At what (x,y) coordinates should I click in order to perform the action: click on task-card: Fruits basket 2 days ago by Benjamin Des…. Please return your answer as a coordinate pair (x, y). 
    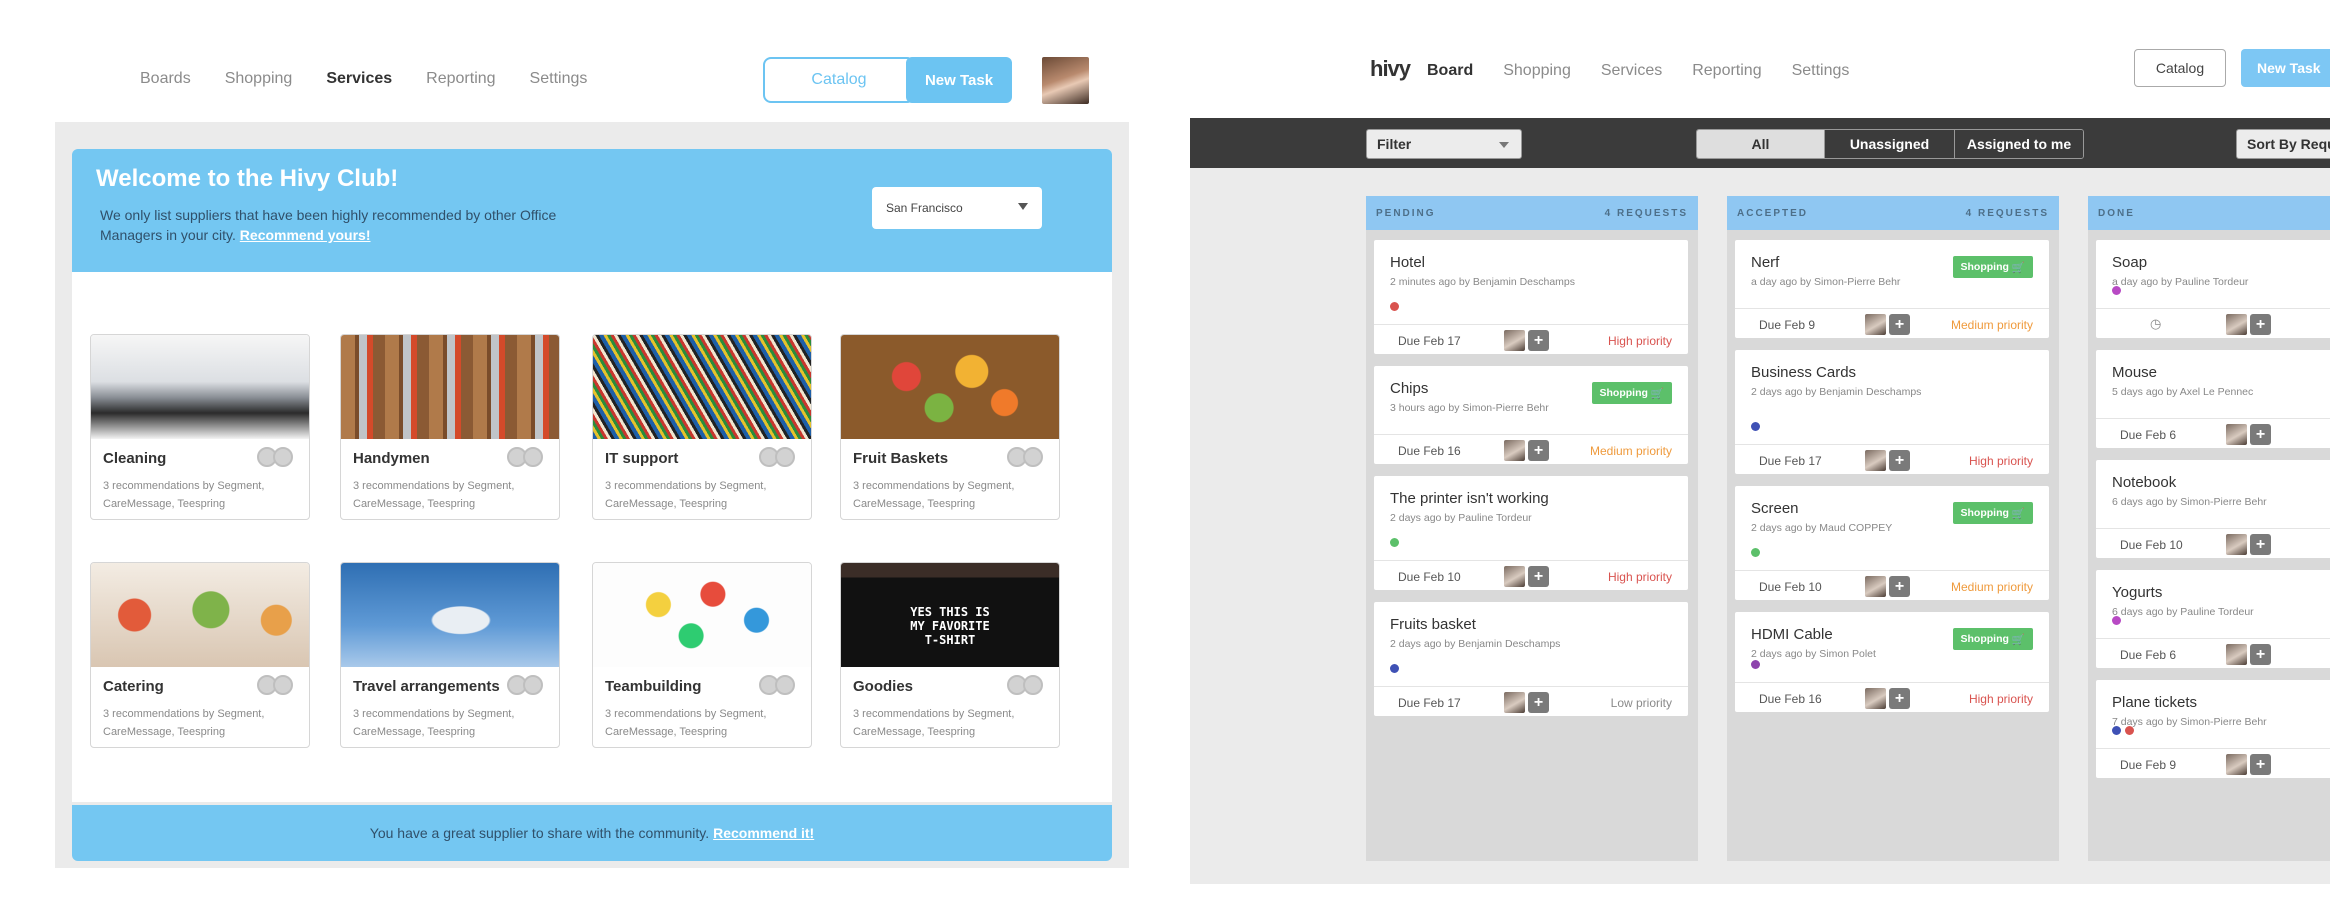
    Looking at the image, I should click on (1531, 659).